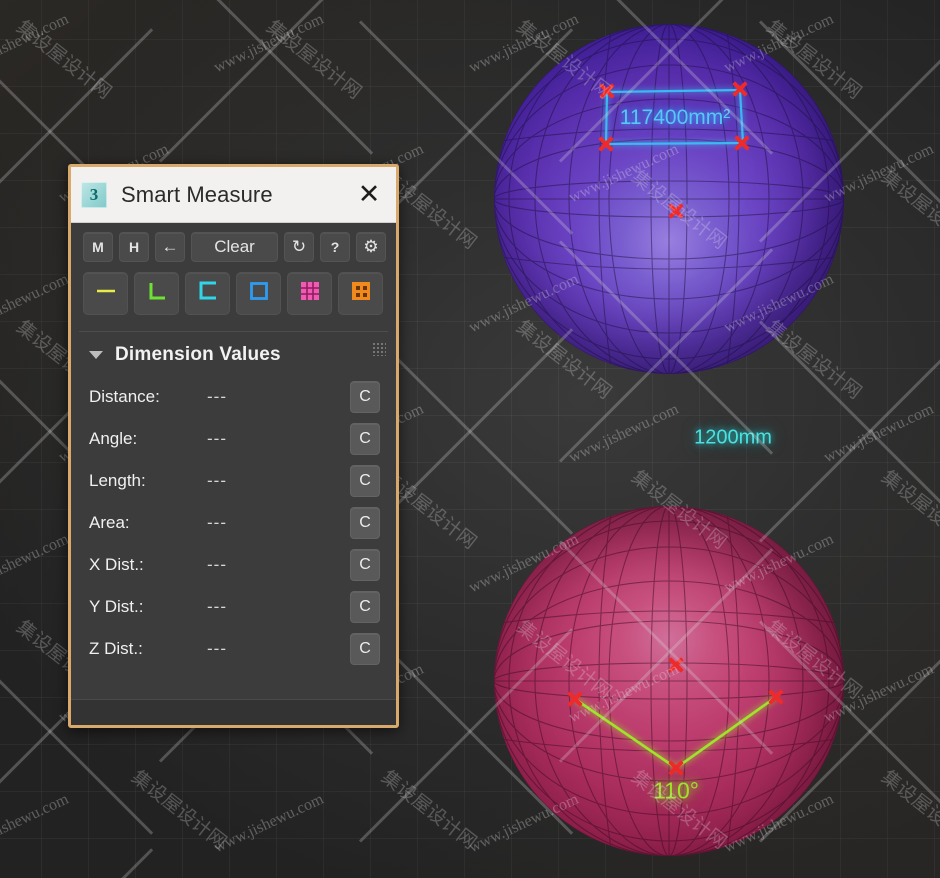  Describe the element at coordinates (365, 523) in the screenshot. I see `copy-button-area: C` at that location.